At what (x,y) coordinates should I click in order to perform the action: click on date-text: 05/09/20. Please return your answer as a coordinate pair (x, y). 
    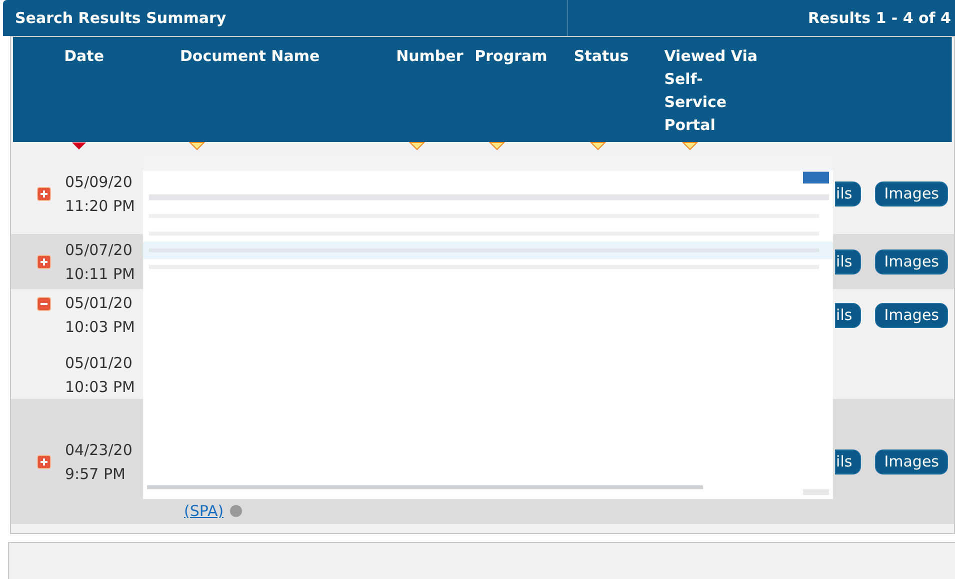
    Looking at the image, I should click on (99, 182).